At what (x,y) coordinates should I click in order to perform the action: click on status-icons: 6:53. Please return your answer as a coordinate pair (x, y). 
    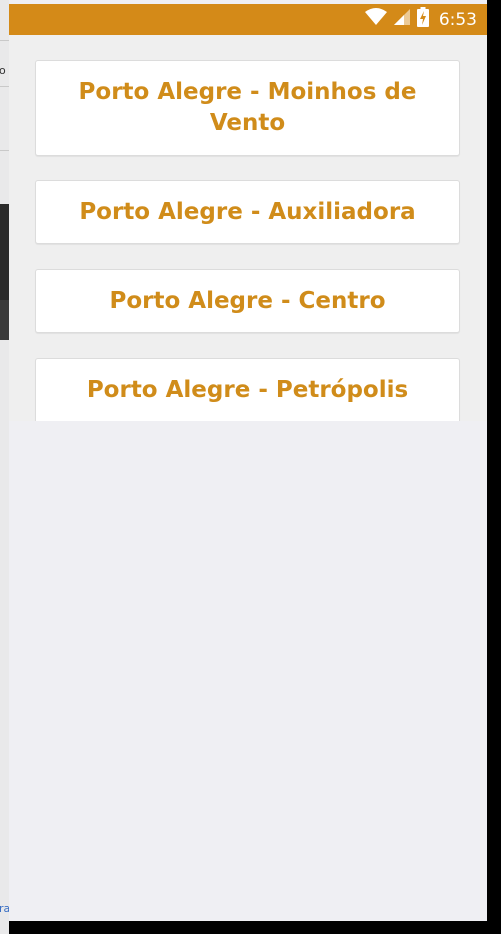
    Looking at the image, I should click on (420, 19).